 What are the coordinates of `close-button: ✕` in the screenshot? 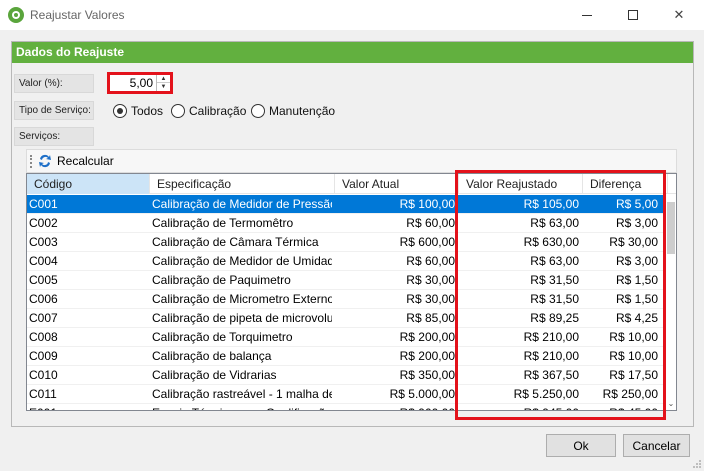 It's located at (679, 15).